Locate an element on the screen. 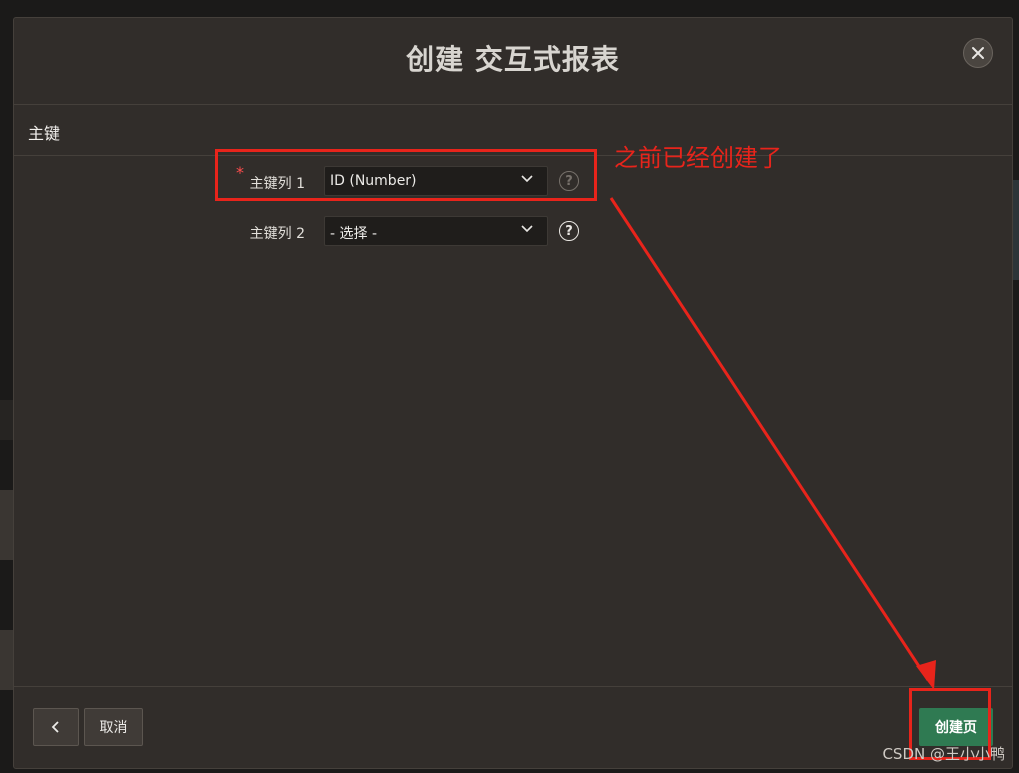 The image size is (1019, 773). back-button is located at coordinates (56, 727).